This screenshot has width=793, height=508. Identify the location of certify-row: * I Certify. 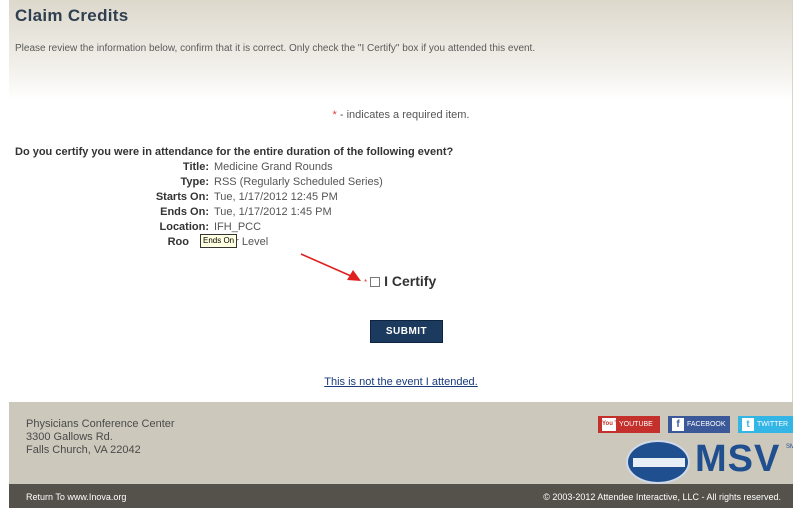
(400, 281).